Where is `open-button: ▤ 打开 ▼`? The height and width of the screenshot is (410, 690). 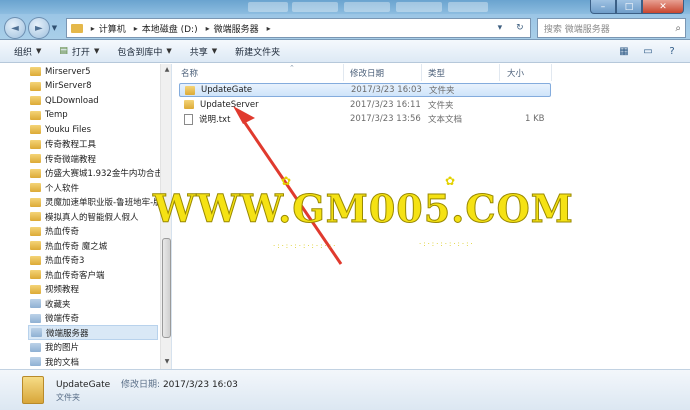 open-button: ▤ 打开 ▼ is located at coordinates (79, 51).